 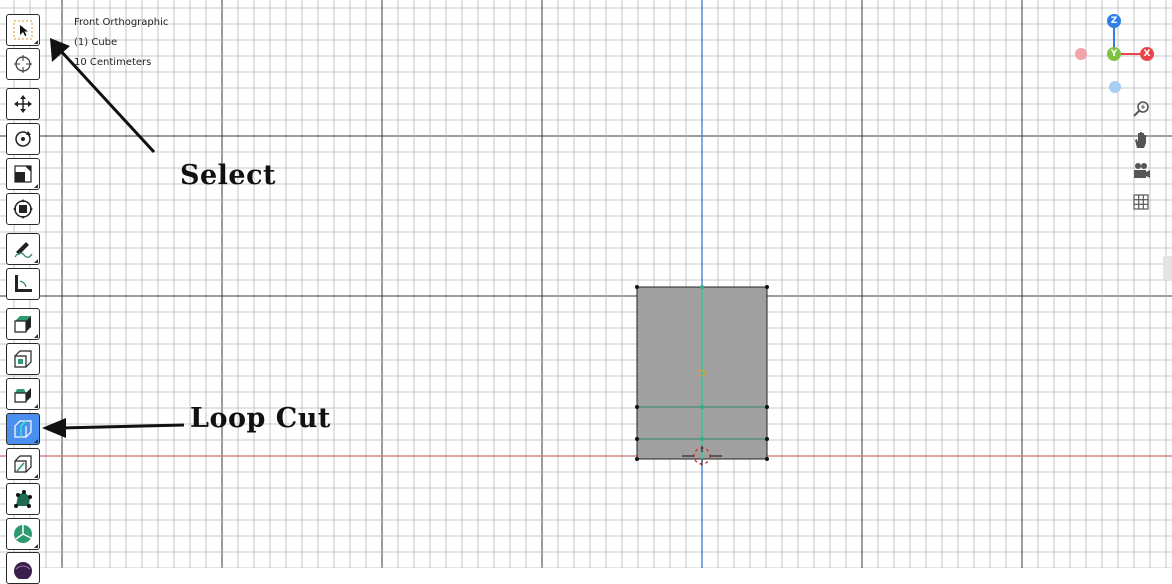 I want to click on knife-icon, so click(x=23, y=464).